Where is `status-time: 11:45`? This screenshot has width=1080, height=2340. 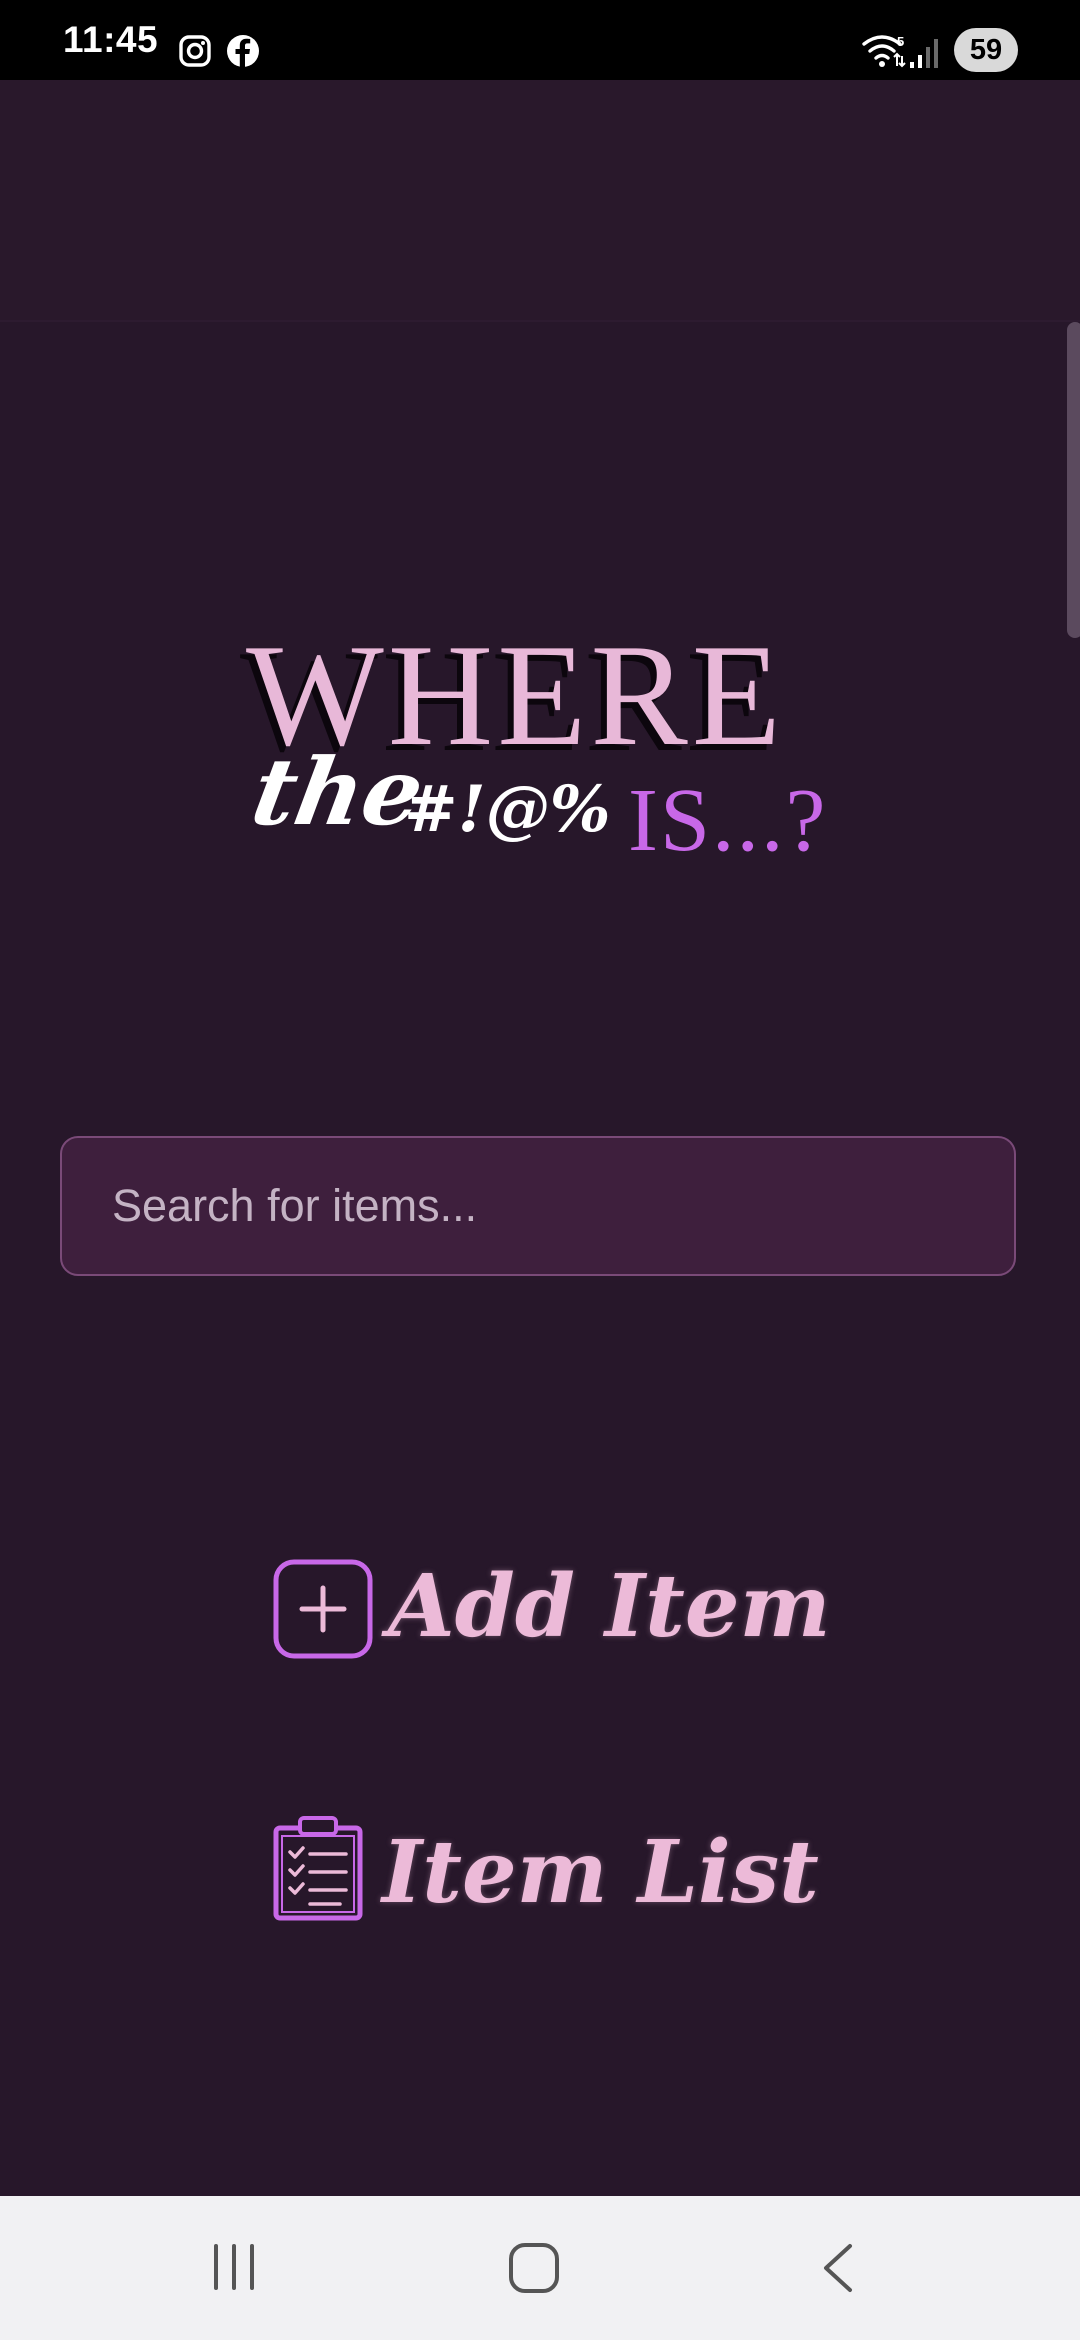 status-time: 11:45 is located at coordinates (111, 39).